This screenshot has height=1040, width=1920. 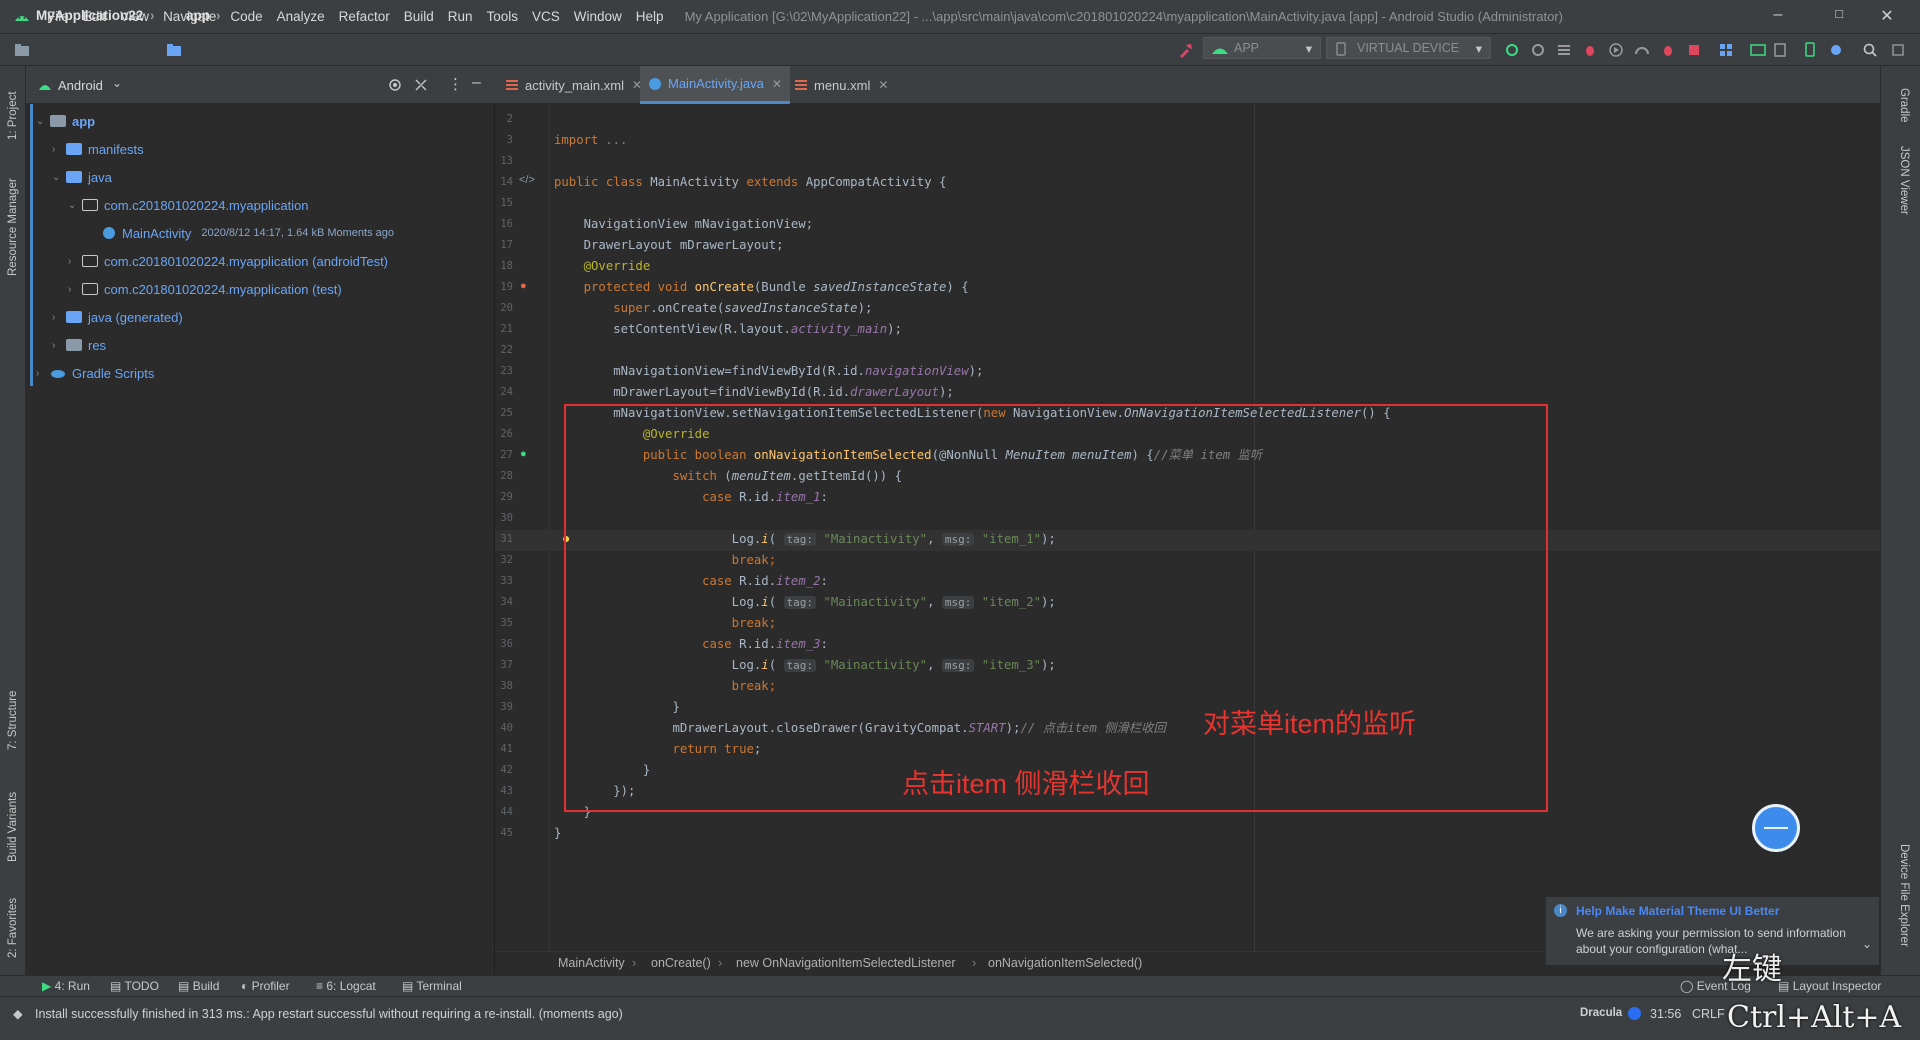 I want to click on menu-tools: Tools, so click(x=503, y=16).